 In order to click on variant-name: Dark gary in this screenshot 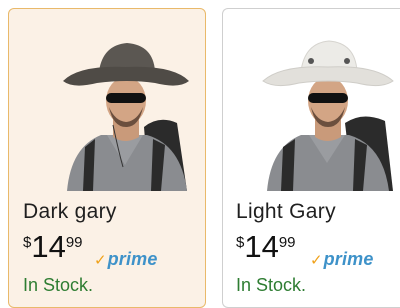, I will do `click(70, 211)`.